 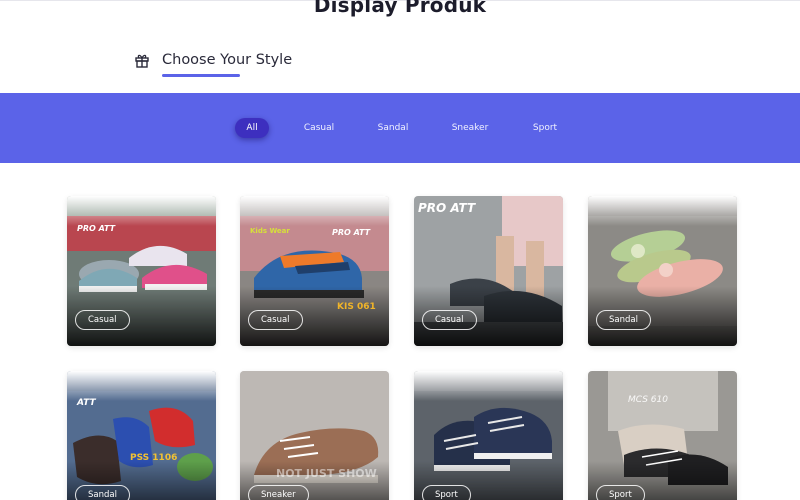 I want to click on product-card: NOT JUST SHOW Sneaker, so click(x=314, y=435).